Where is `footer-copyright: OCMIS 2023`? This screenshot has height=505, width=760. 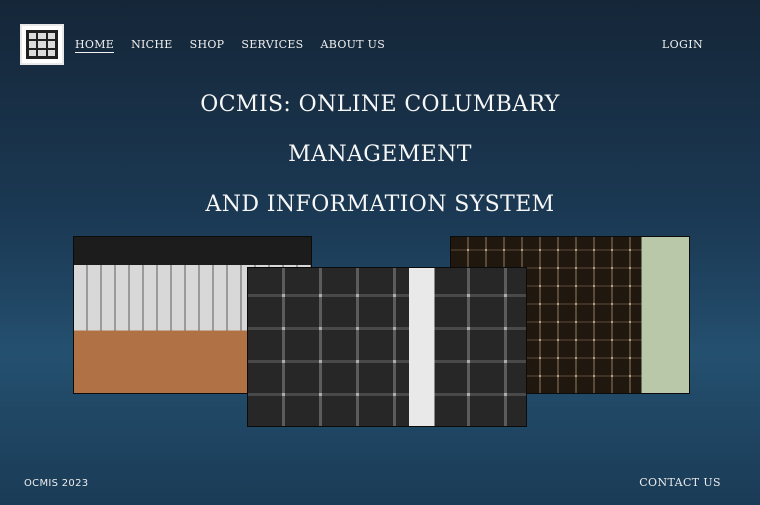
footer-copyright: OCMIS 2023 is located at coordinates (56, 483).